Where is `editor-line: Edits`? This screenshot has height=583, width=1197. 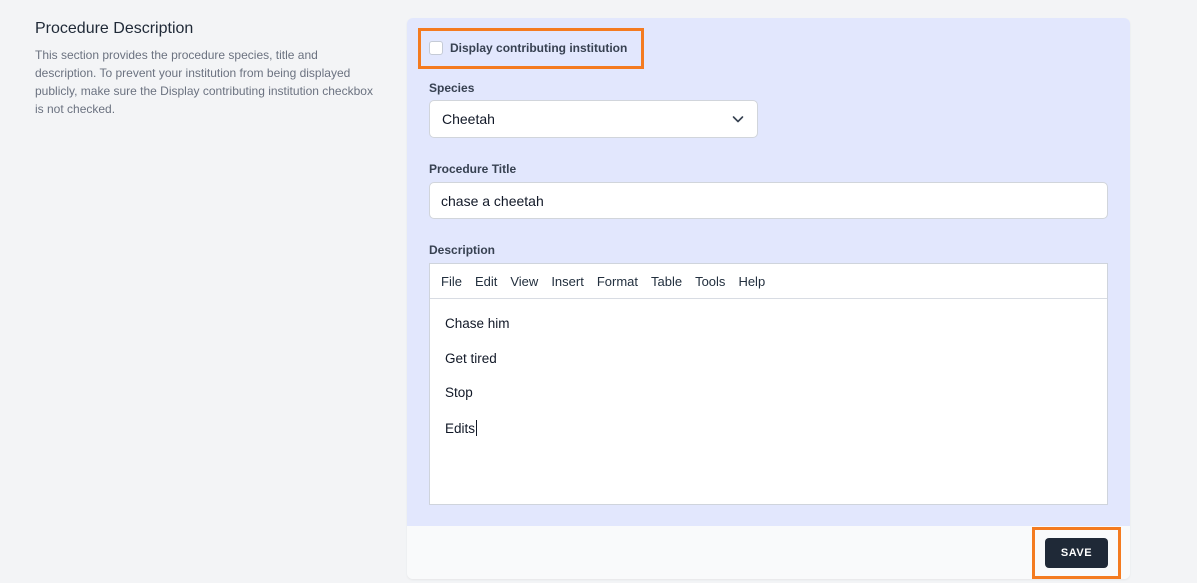 editor-line: Edits is located at coordinates (768, 437).